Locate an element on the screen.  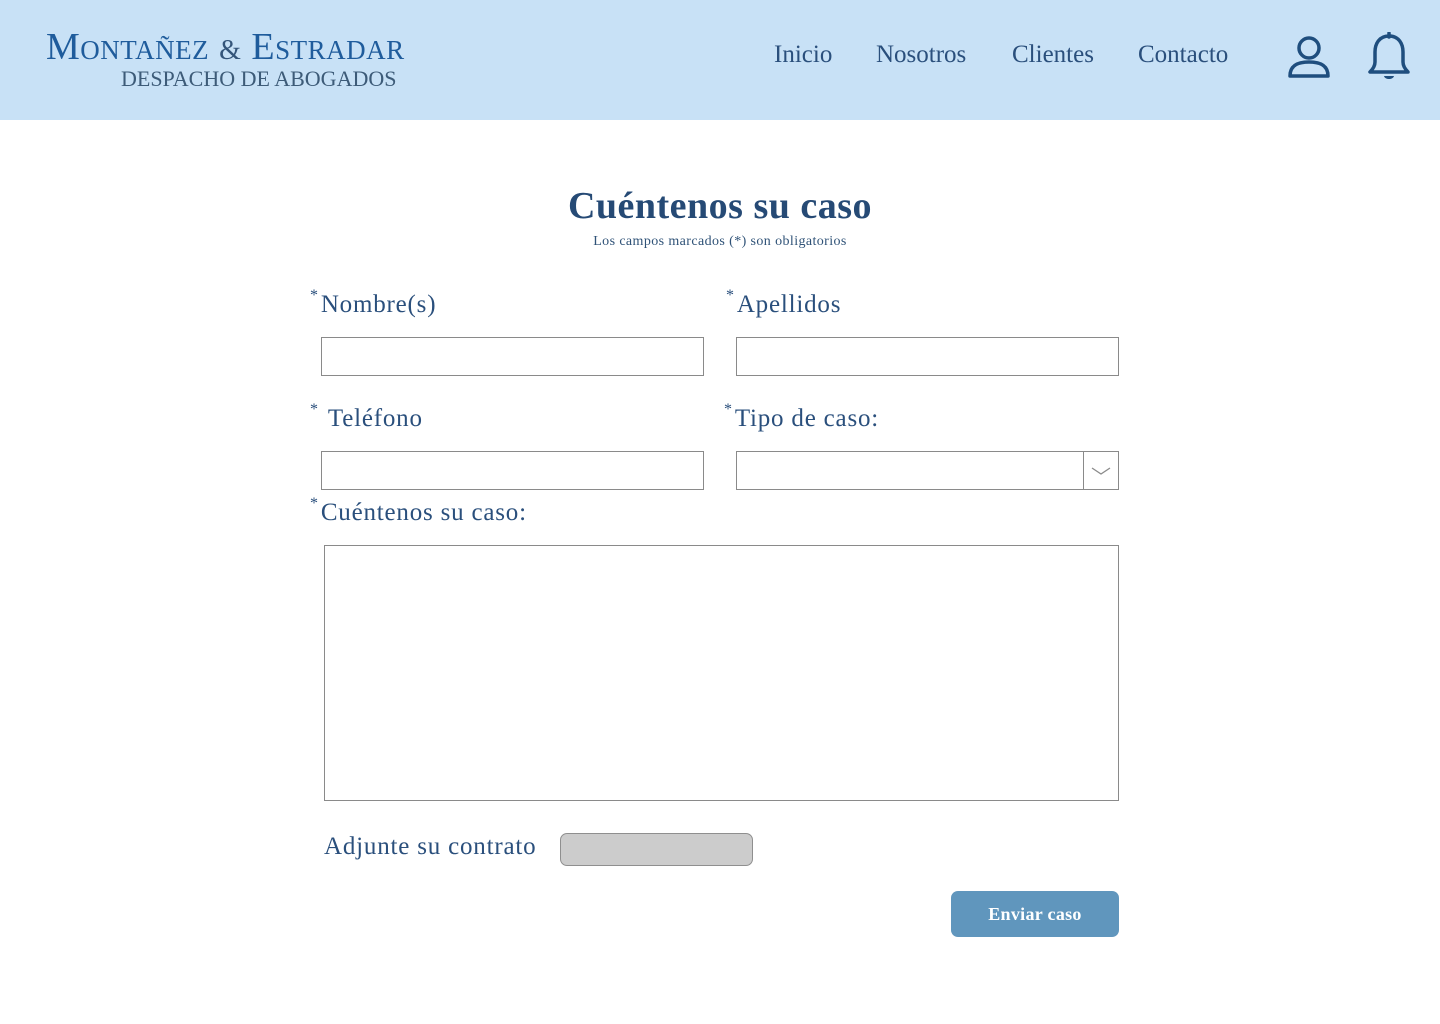
brand-logo: Montañez & Estradar is located at coordinates (225, 47).